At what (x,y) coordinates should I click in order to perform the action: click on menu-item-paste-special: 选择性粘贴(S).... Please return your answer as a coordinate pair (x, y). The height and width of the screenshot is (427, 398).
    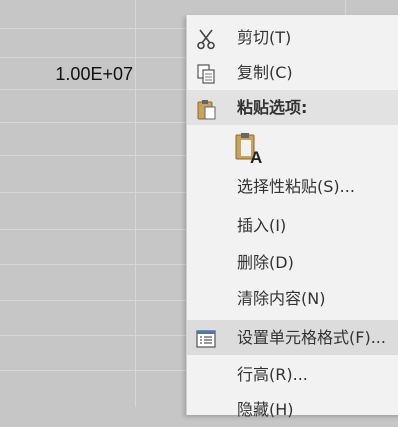
    Looking at the image, I should click on (292, 186).